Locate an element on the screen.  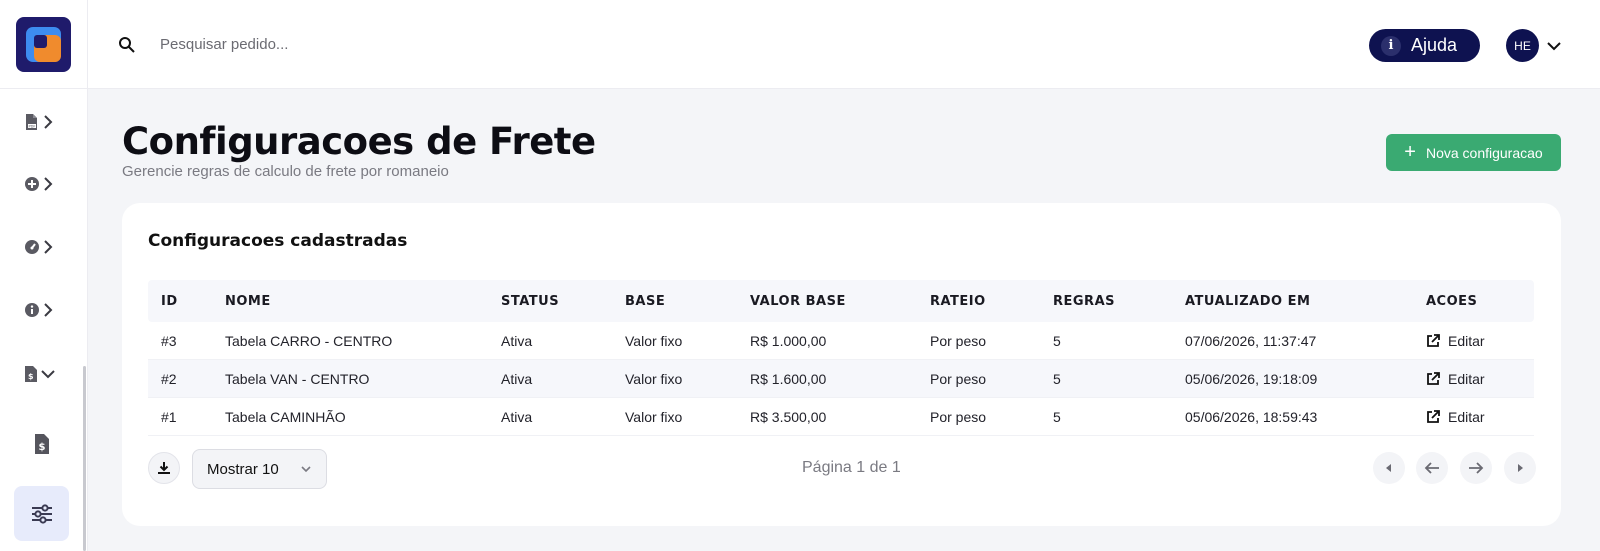
sidebar-item-pdf-documents: PDF is located at coordinates (44, 122).